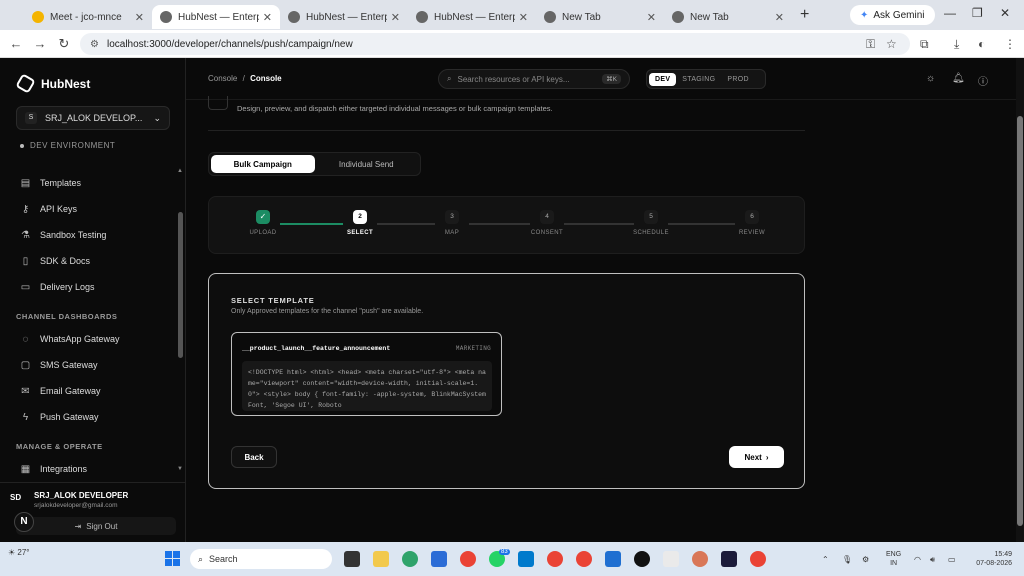  What do you see at coordinates (893, 559) in the screenshot?
I see `language-indicator: ENG IN` at bounding box center [893, 559].